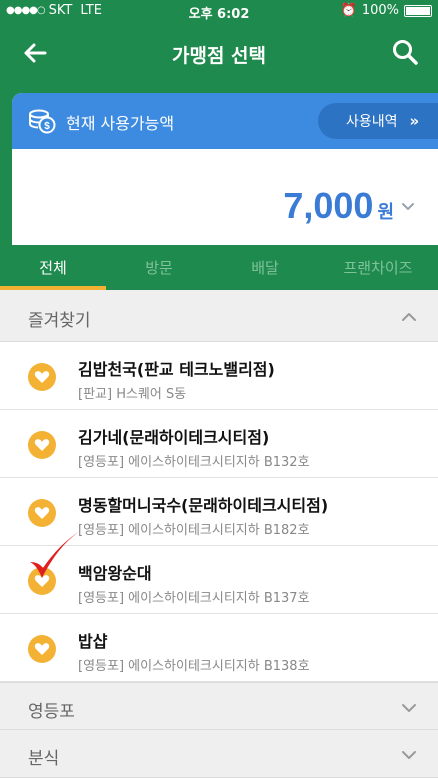  Describe the element at coordinates (405, 52) in the screenshot. I see `search-icon` at that location.